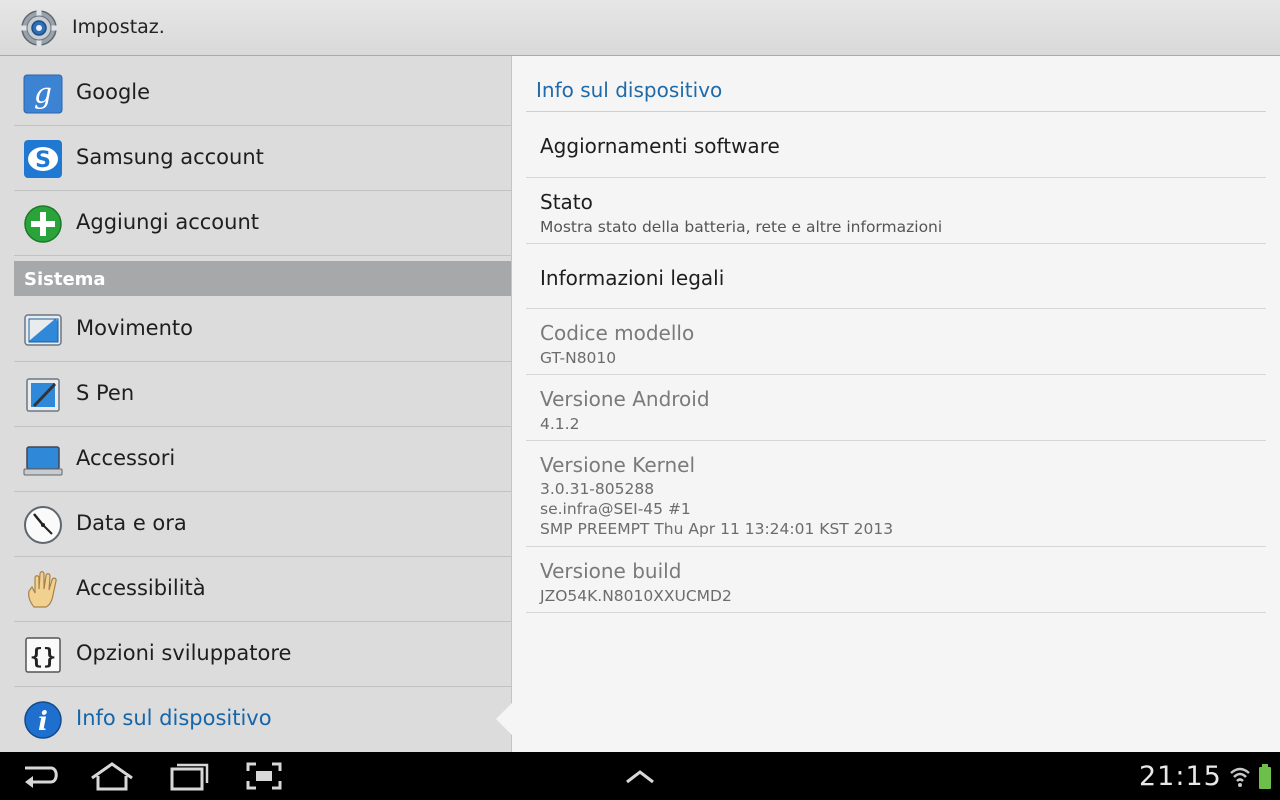 This screenshot has width=1280, height=800. Describe the element at coordinates (566, 202) in the screenshot. I see `pref-title: Stato` at that location.